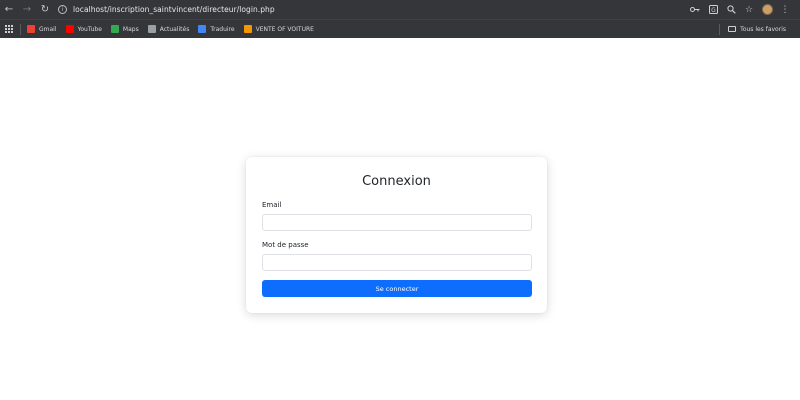 This screenshot has width=800, height=400. Describe the element at coordinates (285, 245) in the screenshot. I see `password-label: Mot de passe` at that location.